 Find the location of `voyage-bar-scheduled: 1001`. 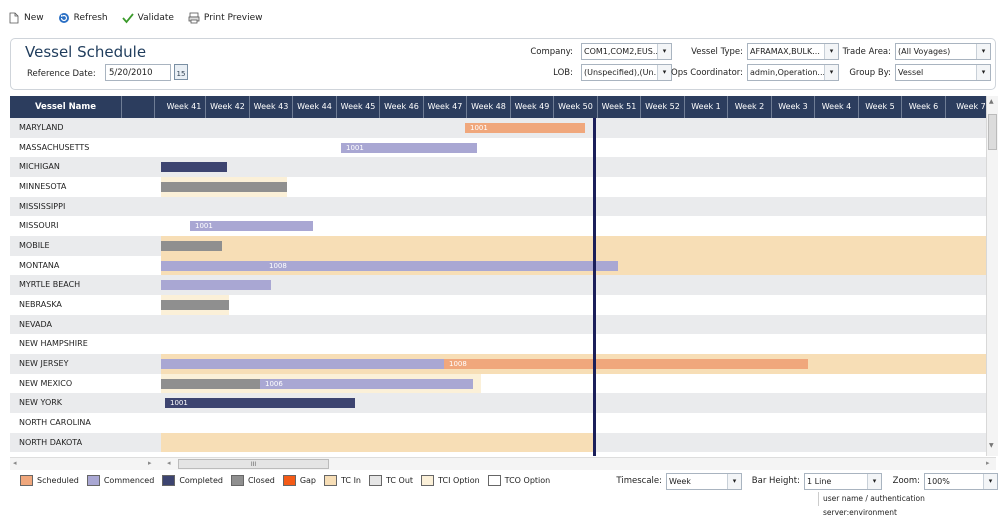

voyage-bar-scheduled: 1001 is located at coordinates (525, 128).